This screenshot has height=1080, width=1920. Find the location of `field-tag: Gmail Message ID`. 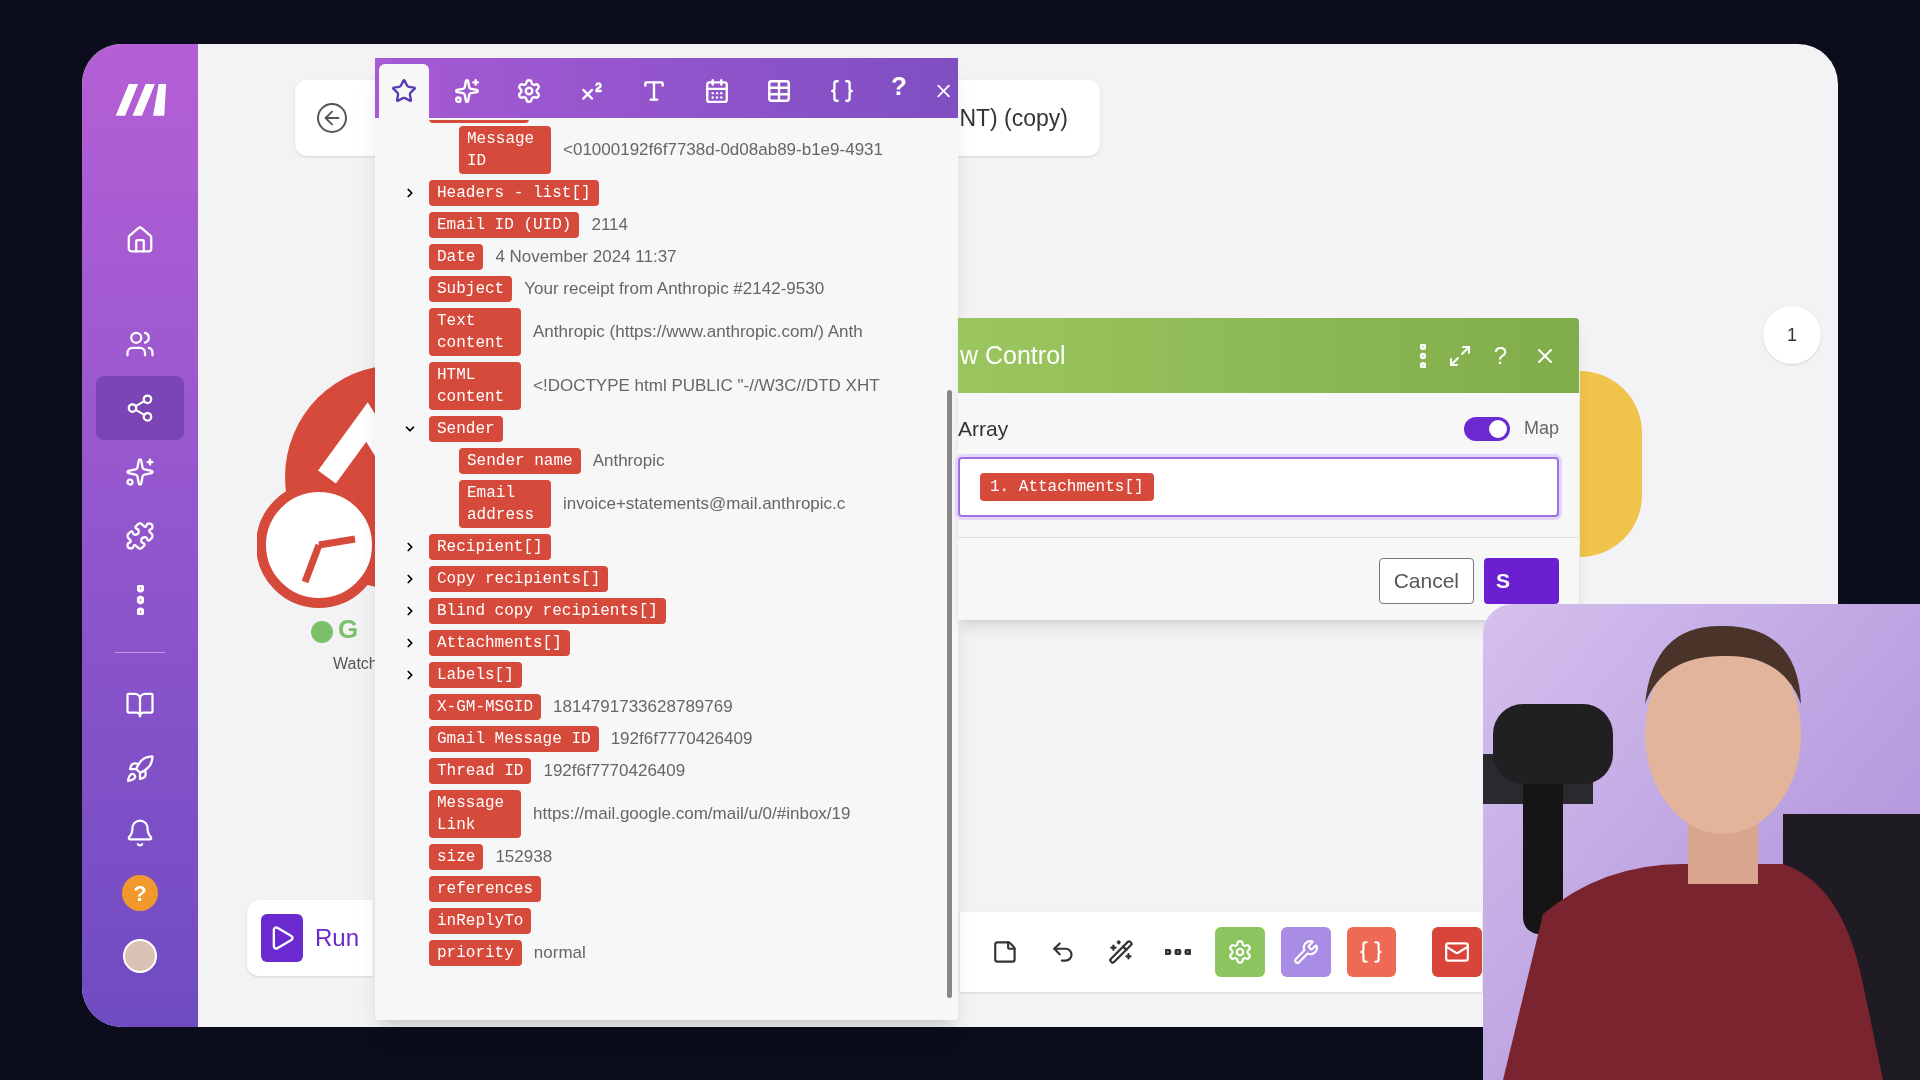

field-tag: Gmail Message ID is located at coordinates (514, 739).